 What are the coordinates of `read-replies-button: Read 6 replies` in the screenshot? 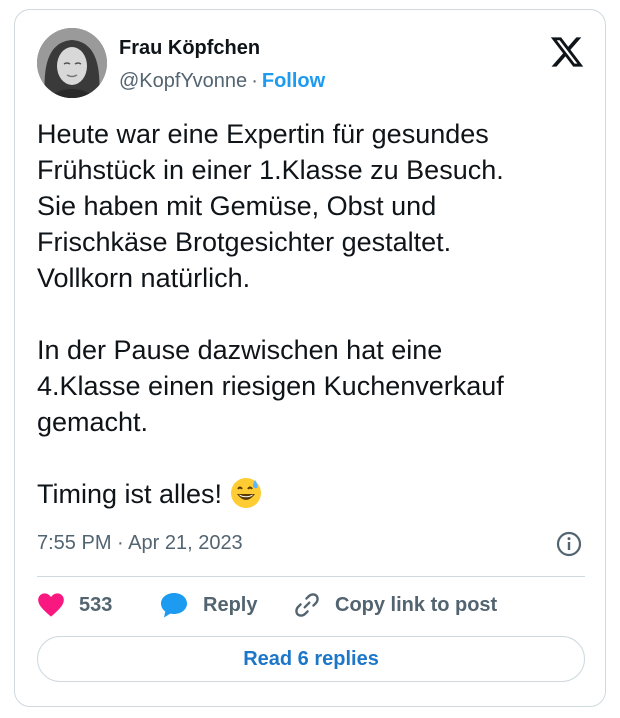 It's located at (311, 659).